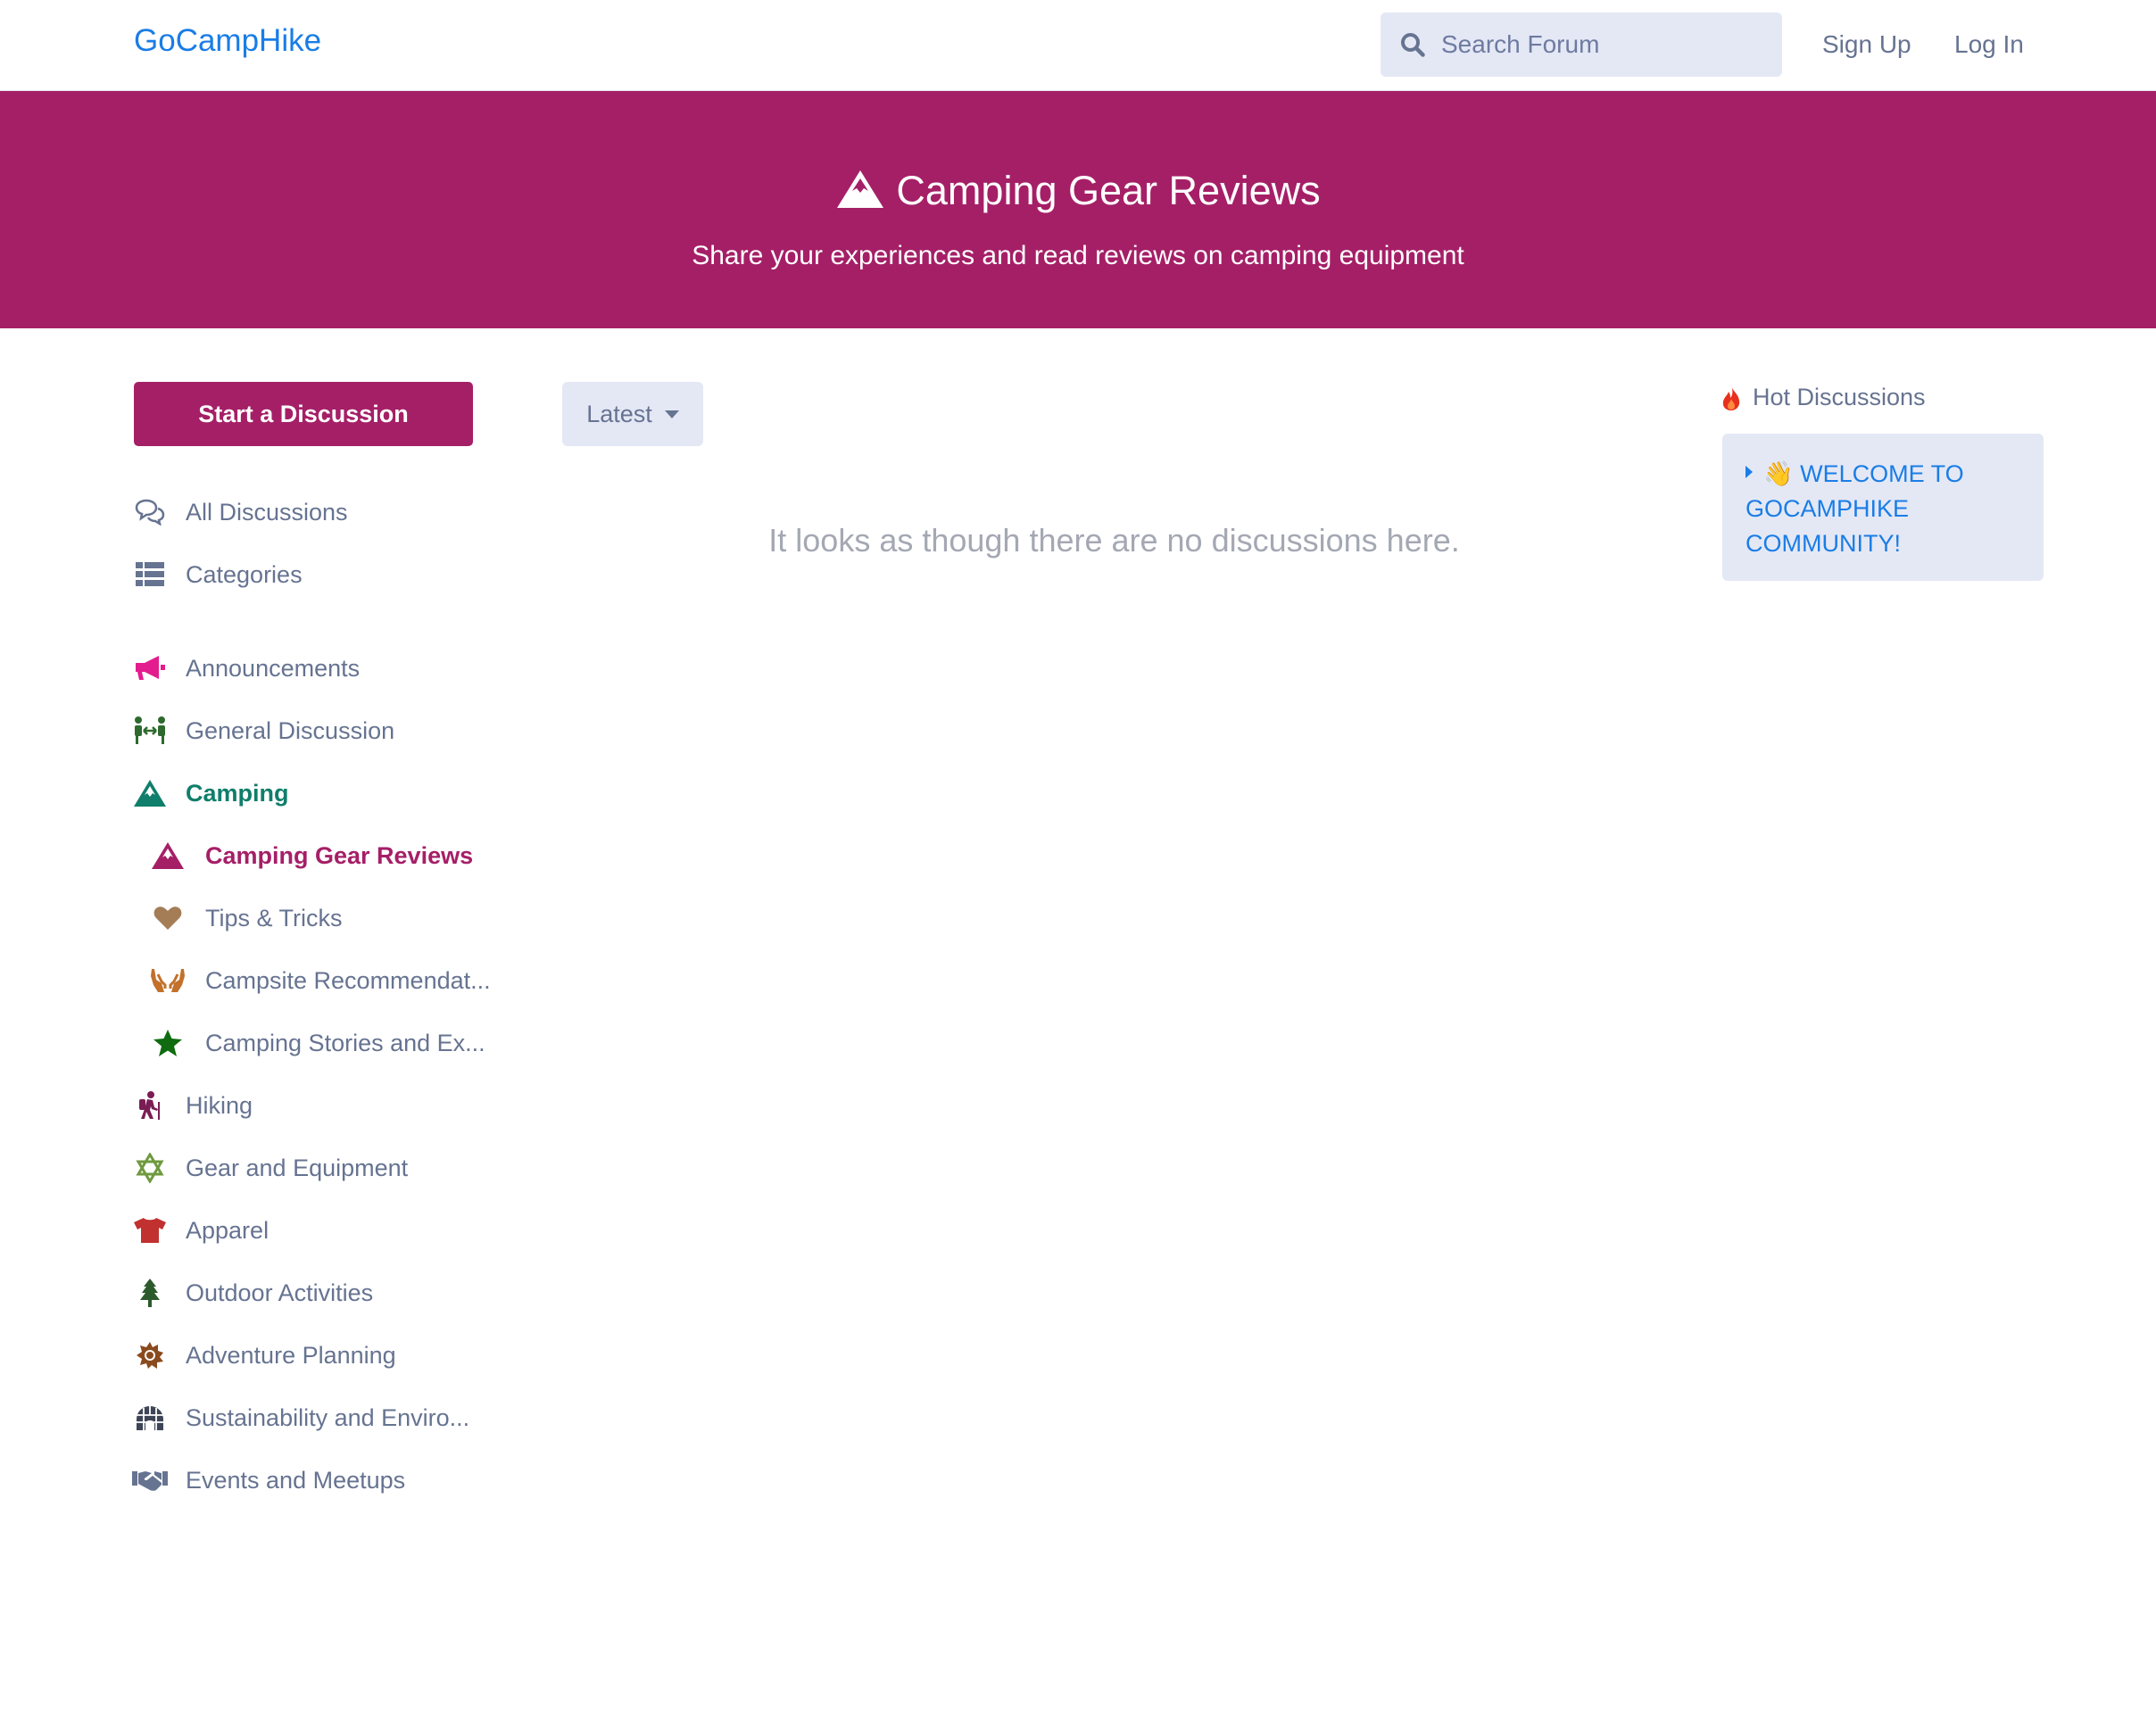 This screenshot has width=2156, height=1722. What do you see at coordinates (150, 512) in the screenshot?
I see `comments-icon` at bounding box center [150, 512].